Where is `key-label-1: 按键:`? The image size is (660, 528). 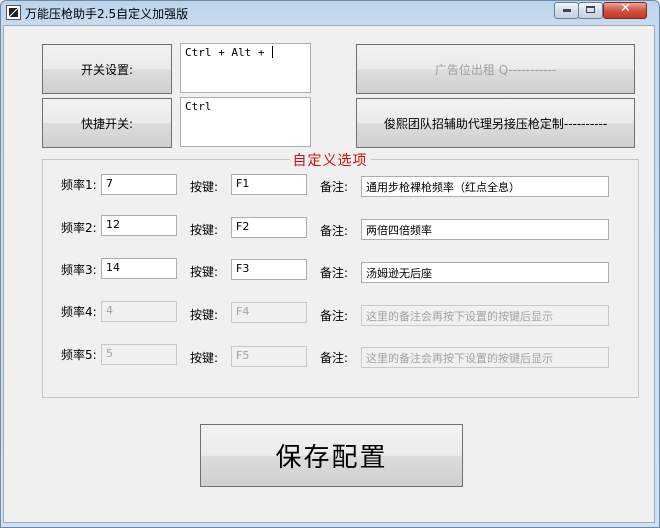
key-label-1: 按键: is located at coordinates (204, 187).